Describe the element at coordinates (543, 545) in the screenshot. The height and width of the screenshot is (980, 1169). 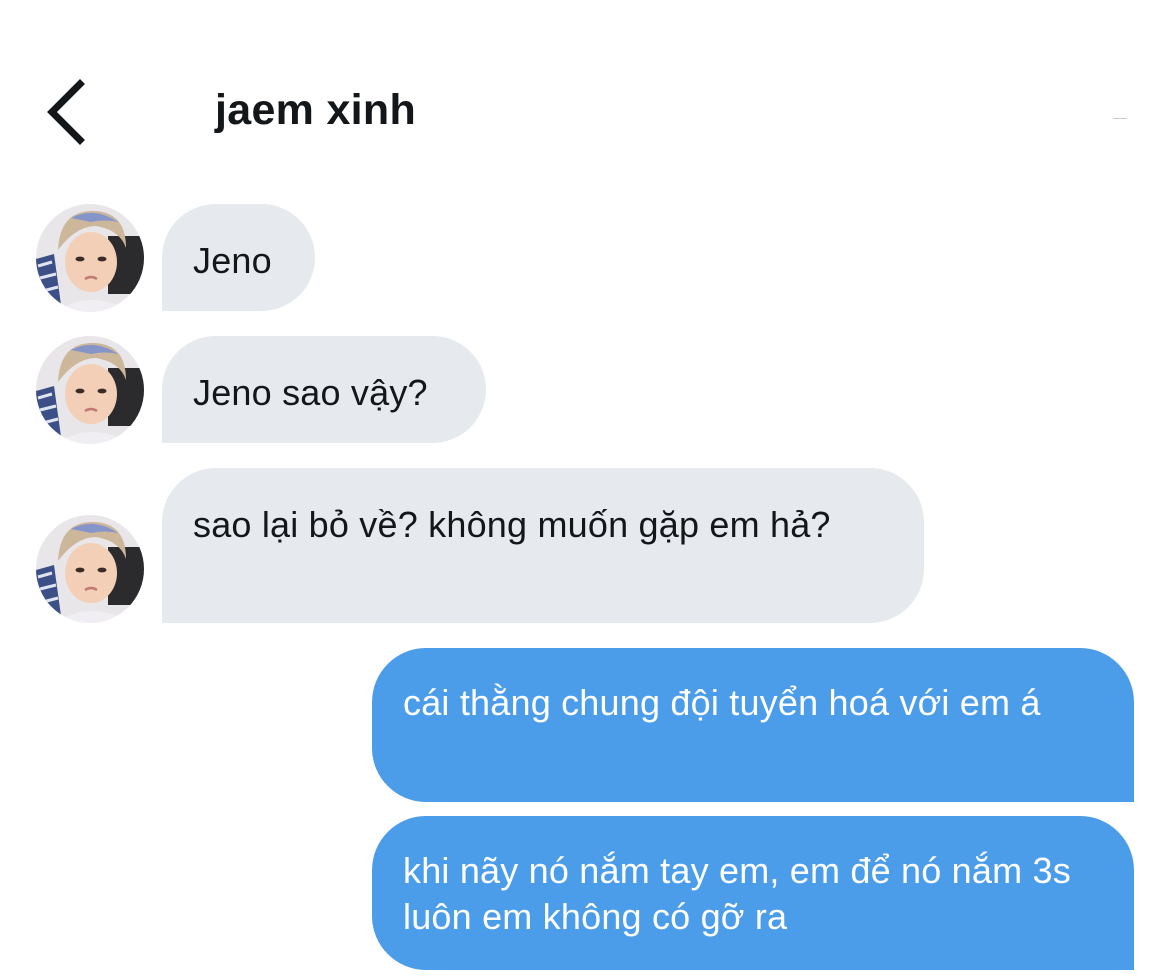
I see `message-bubble-incoming: sao lại bỏ về? không muốn gặp em hả?` at that location.